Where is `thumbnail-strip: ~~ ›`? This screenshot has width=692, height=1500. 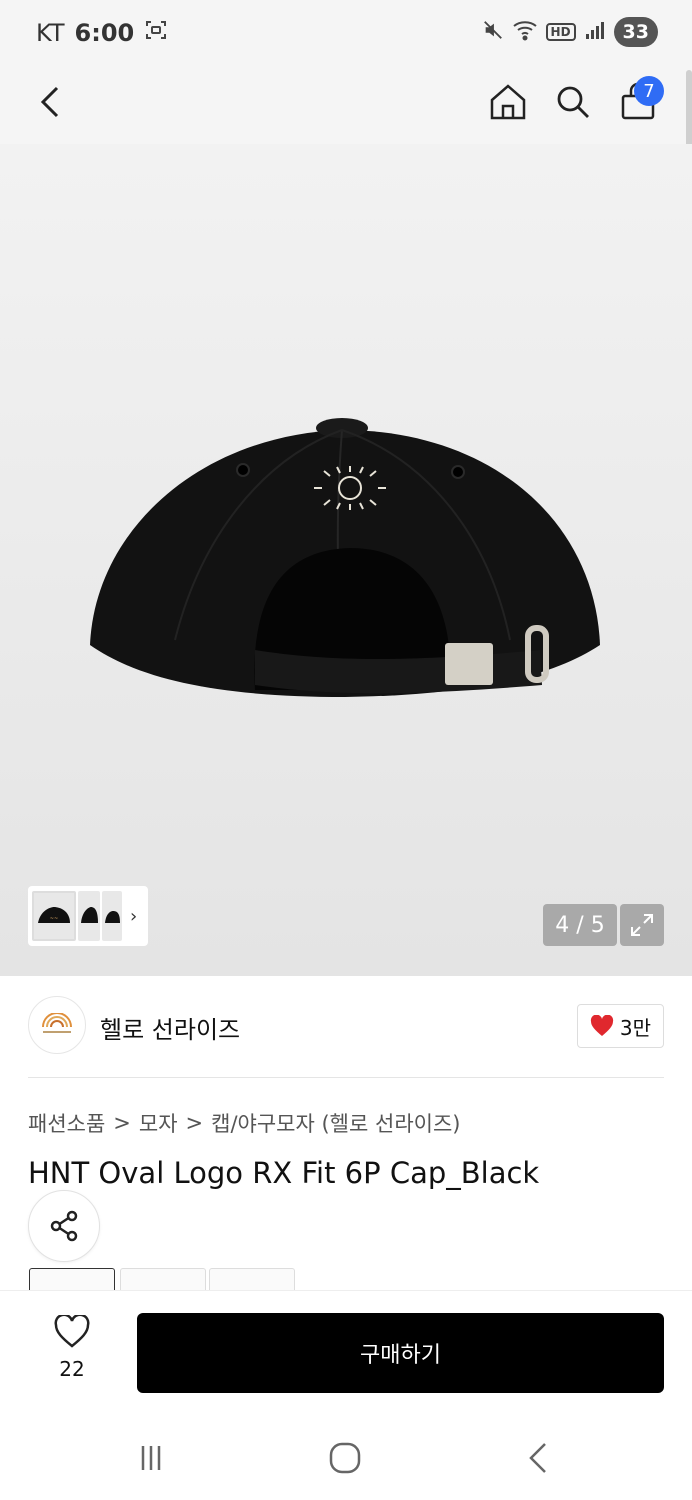
thumbnail-strip: ~~ › is located at coordinates (88, 916).